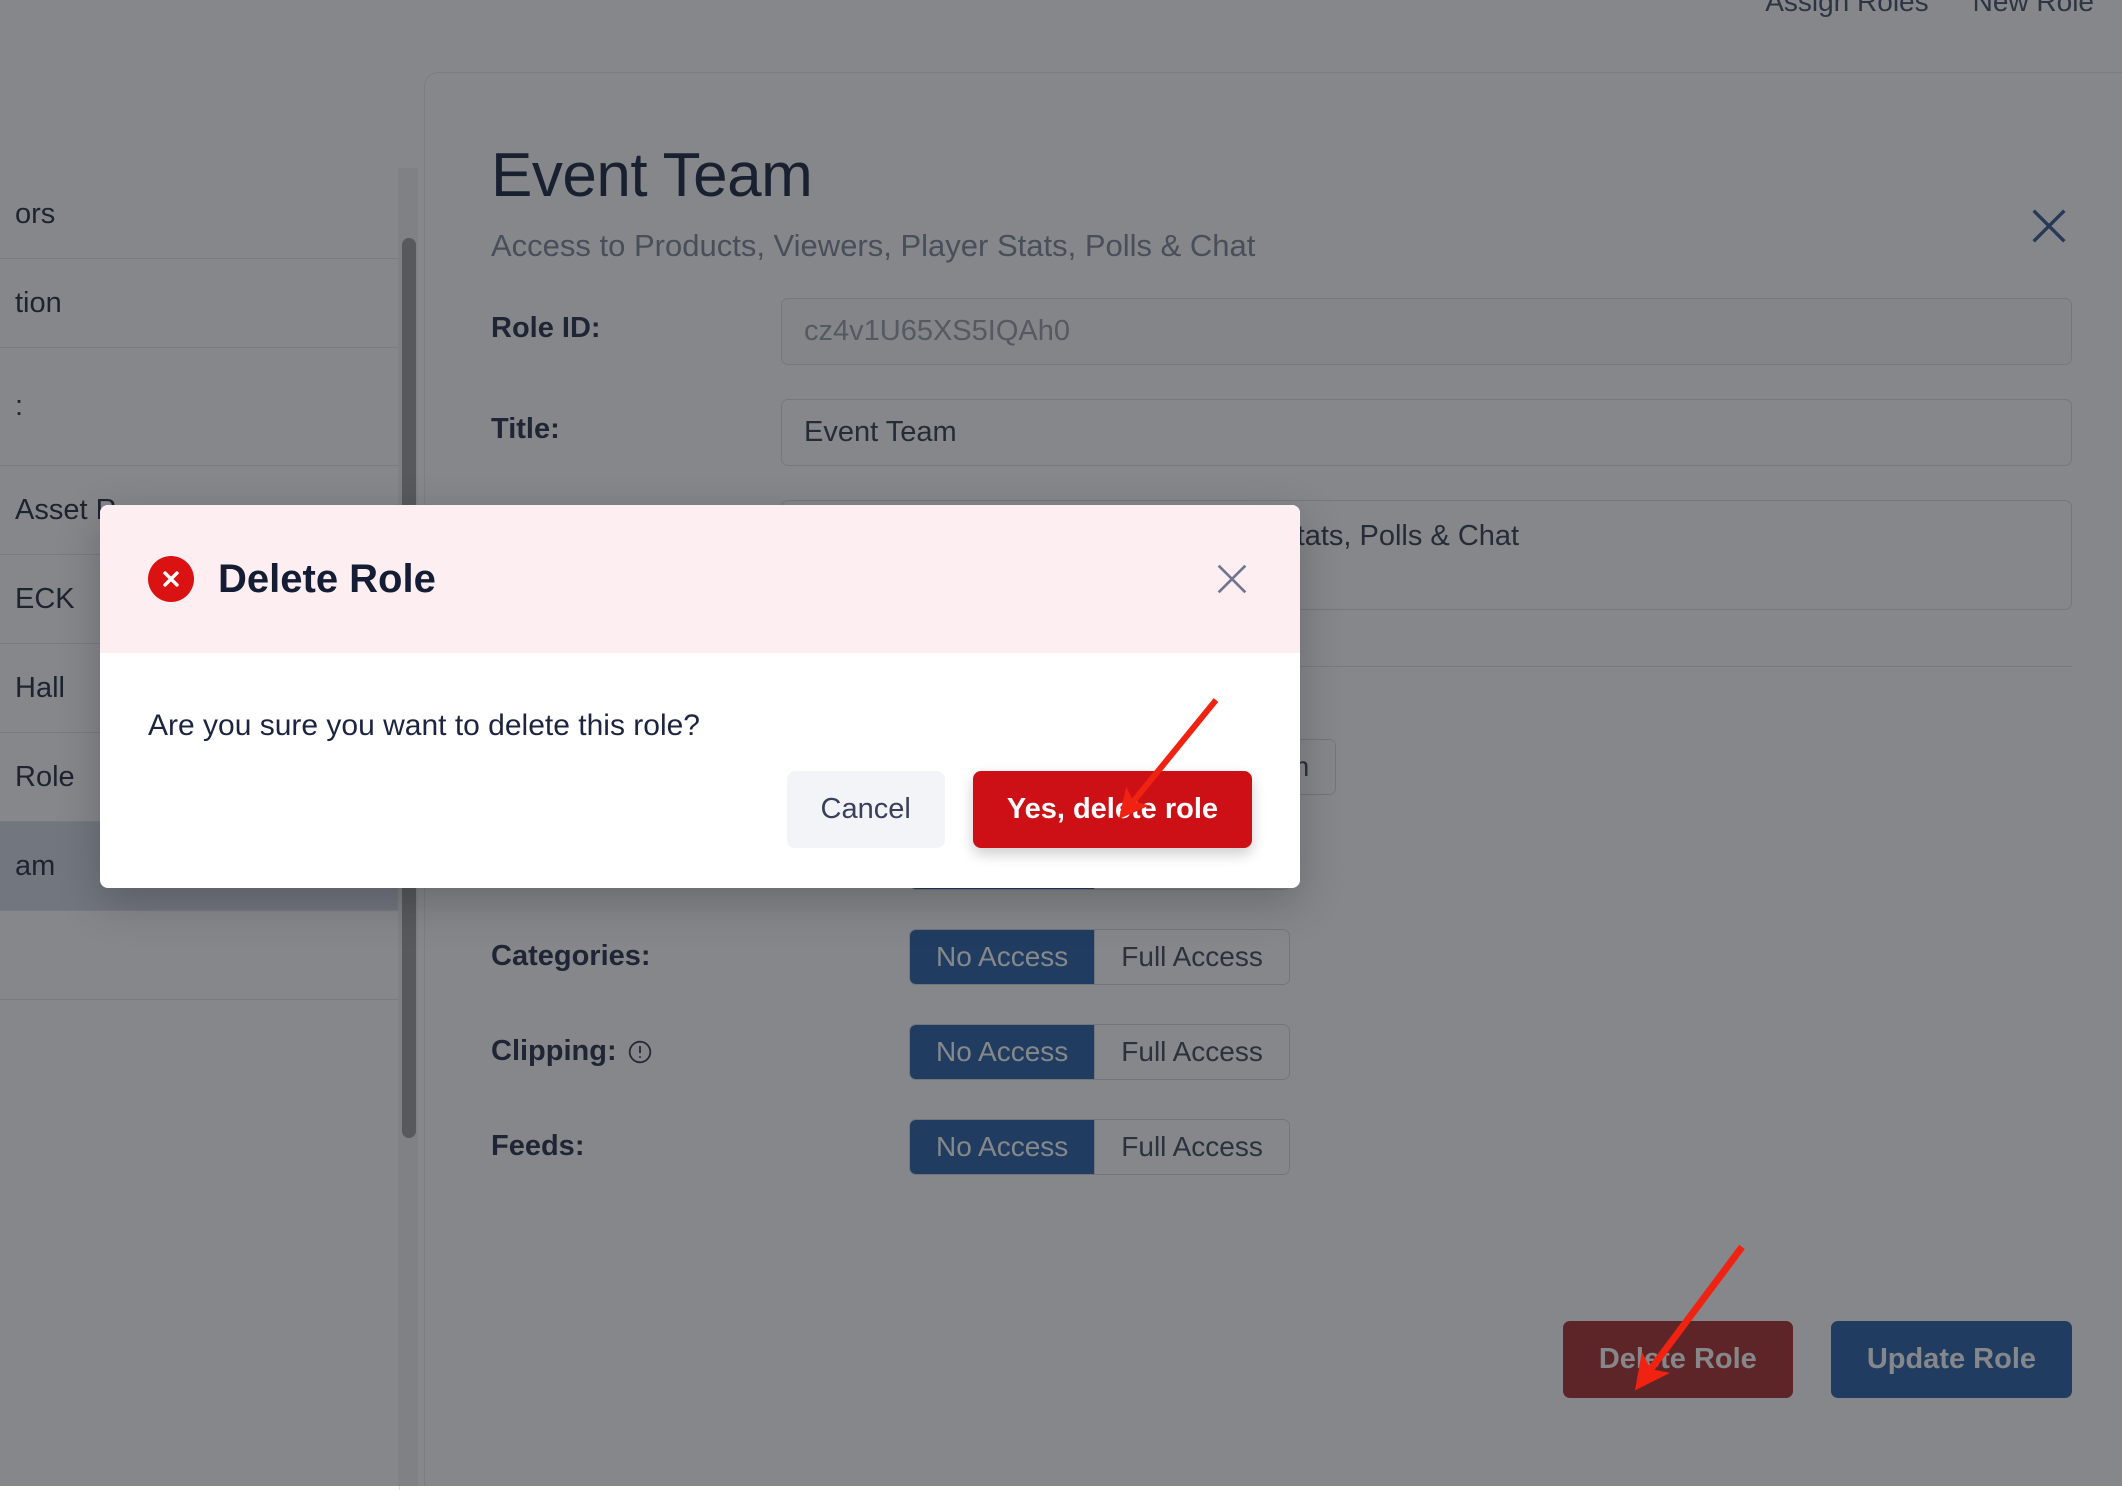  Describe the element at coordinates (1232, 579) in the screenshot. I see `close-icon` at that location.